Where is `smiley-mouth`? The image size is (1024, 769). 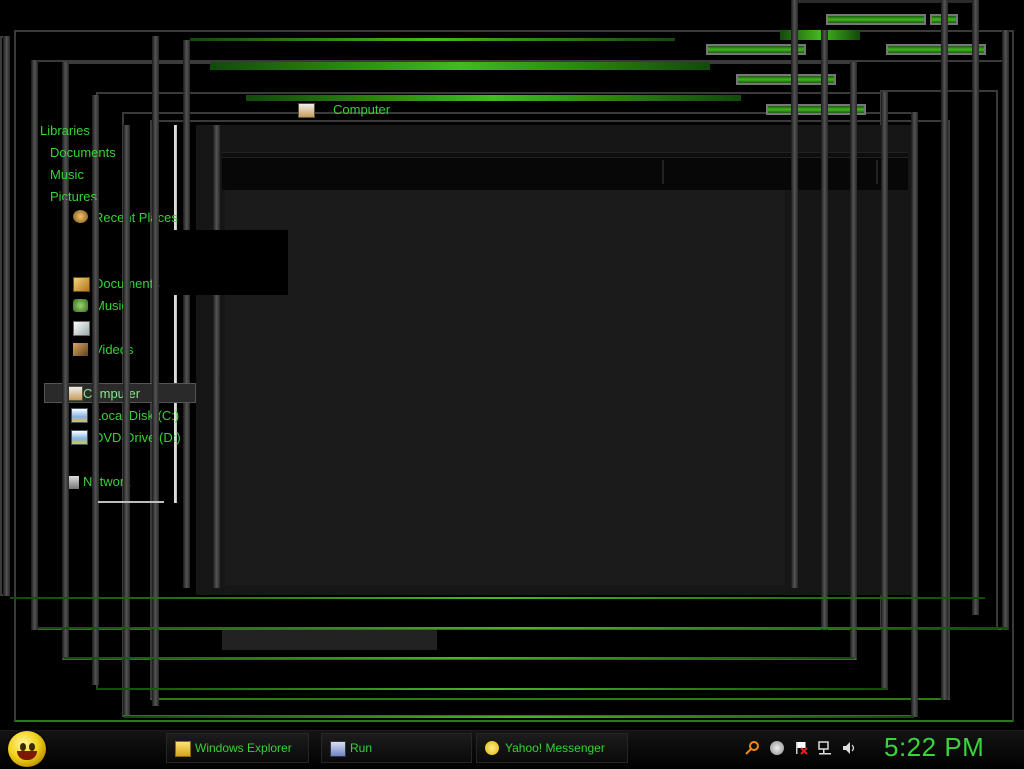 smiley-mouth is located at coordinates (27, 755).